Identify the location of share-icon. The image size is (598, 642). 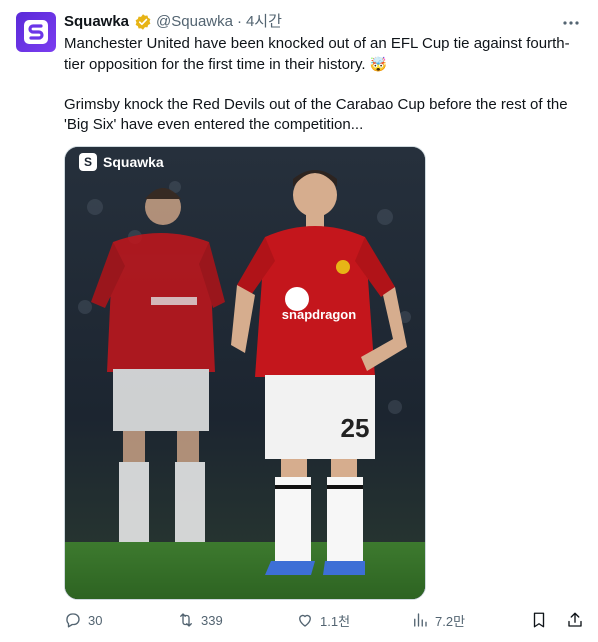
(575, 619).